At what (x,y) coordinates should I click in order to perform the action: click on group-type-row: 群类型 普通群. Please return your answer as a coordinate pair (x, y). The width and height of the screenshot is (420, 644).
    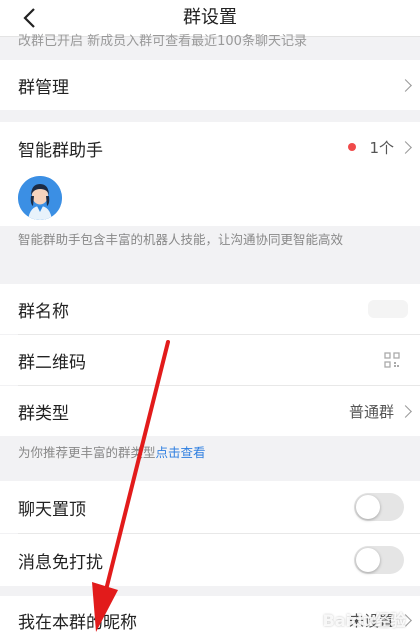
    Looking at the image, I should click on (210, 411).